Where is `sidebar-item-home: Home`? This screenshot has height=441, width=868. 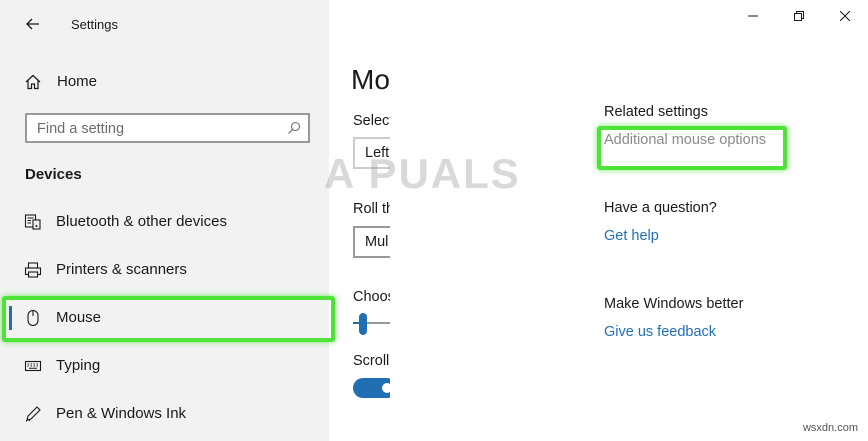
sidebar-item-home: Home is located at coordinates (164, 82).